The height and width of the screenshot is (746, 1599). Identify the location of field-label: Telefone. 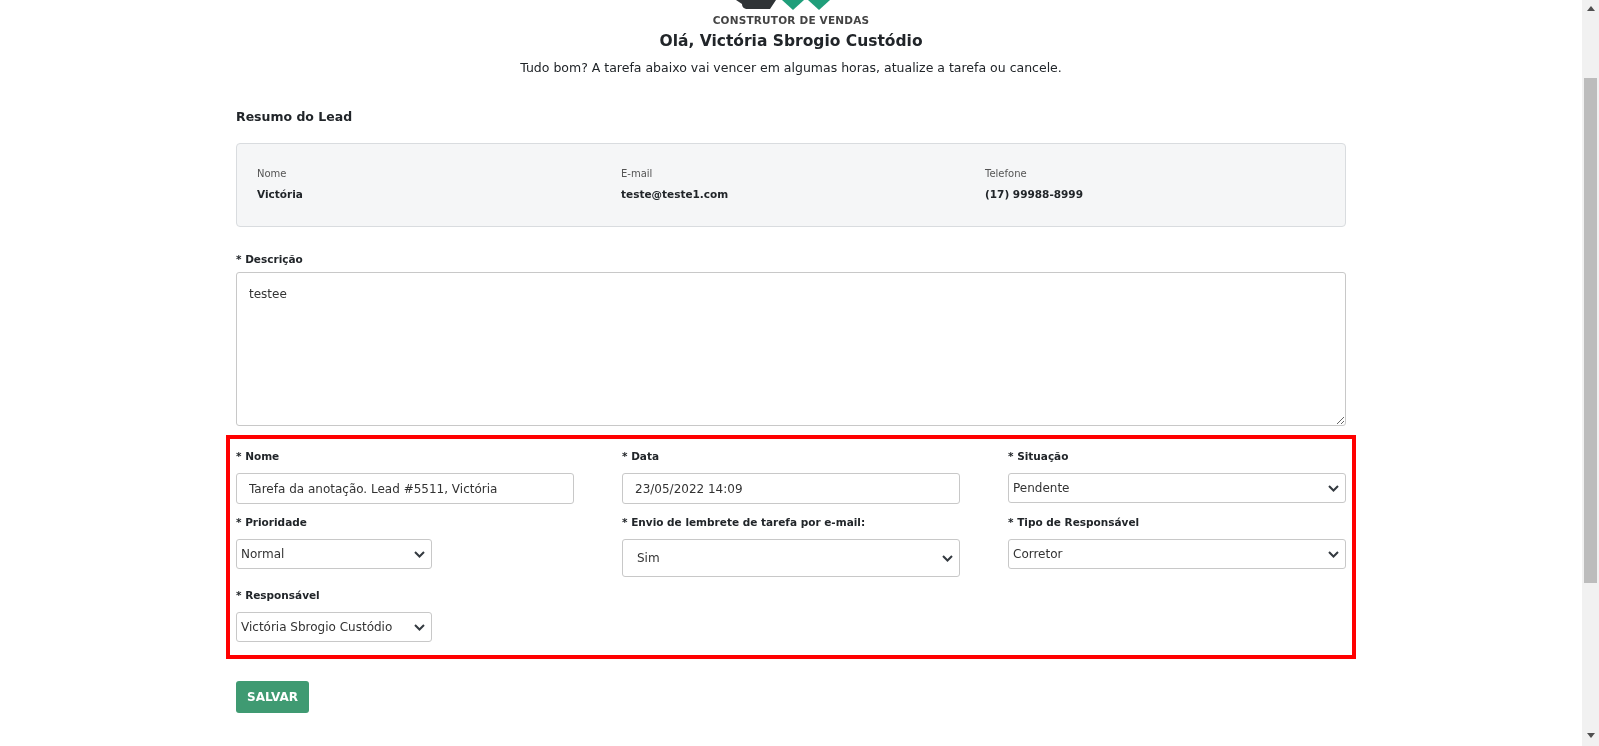
(1006, 173).